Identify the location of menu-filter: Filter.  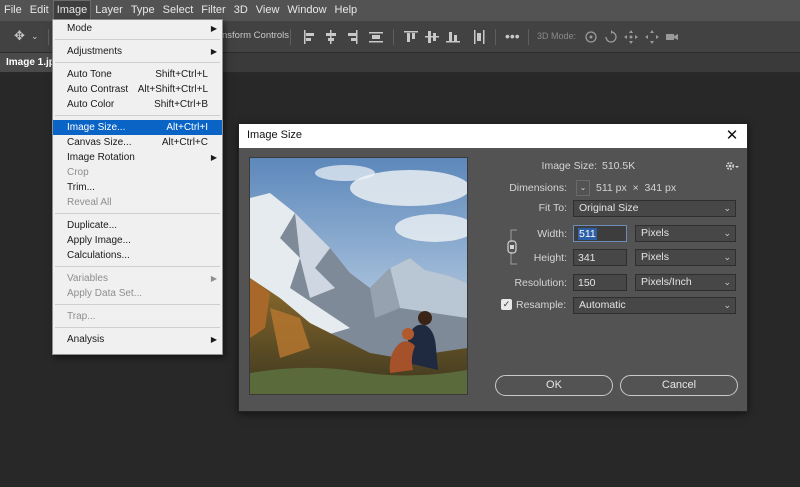
(213, 10).